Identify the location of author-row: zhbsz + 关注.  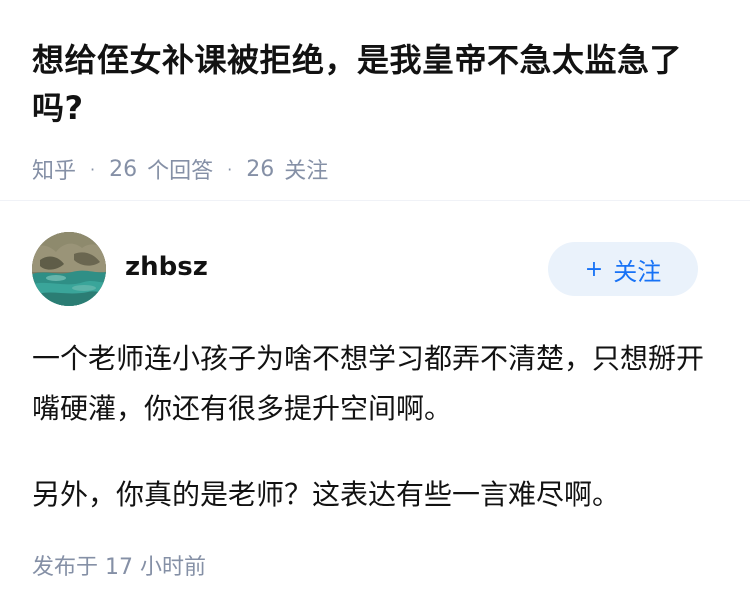
(365, 270).